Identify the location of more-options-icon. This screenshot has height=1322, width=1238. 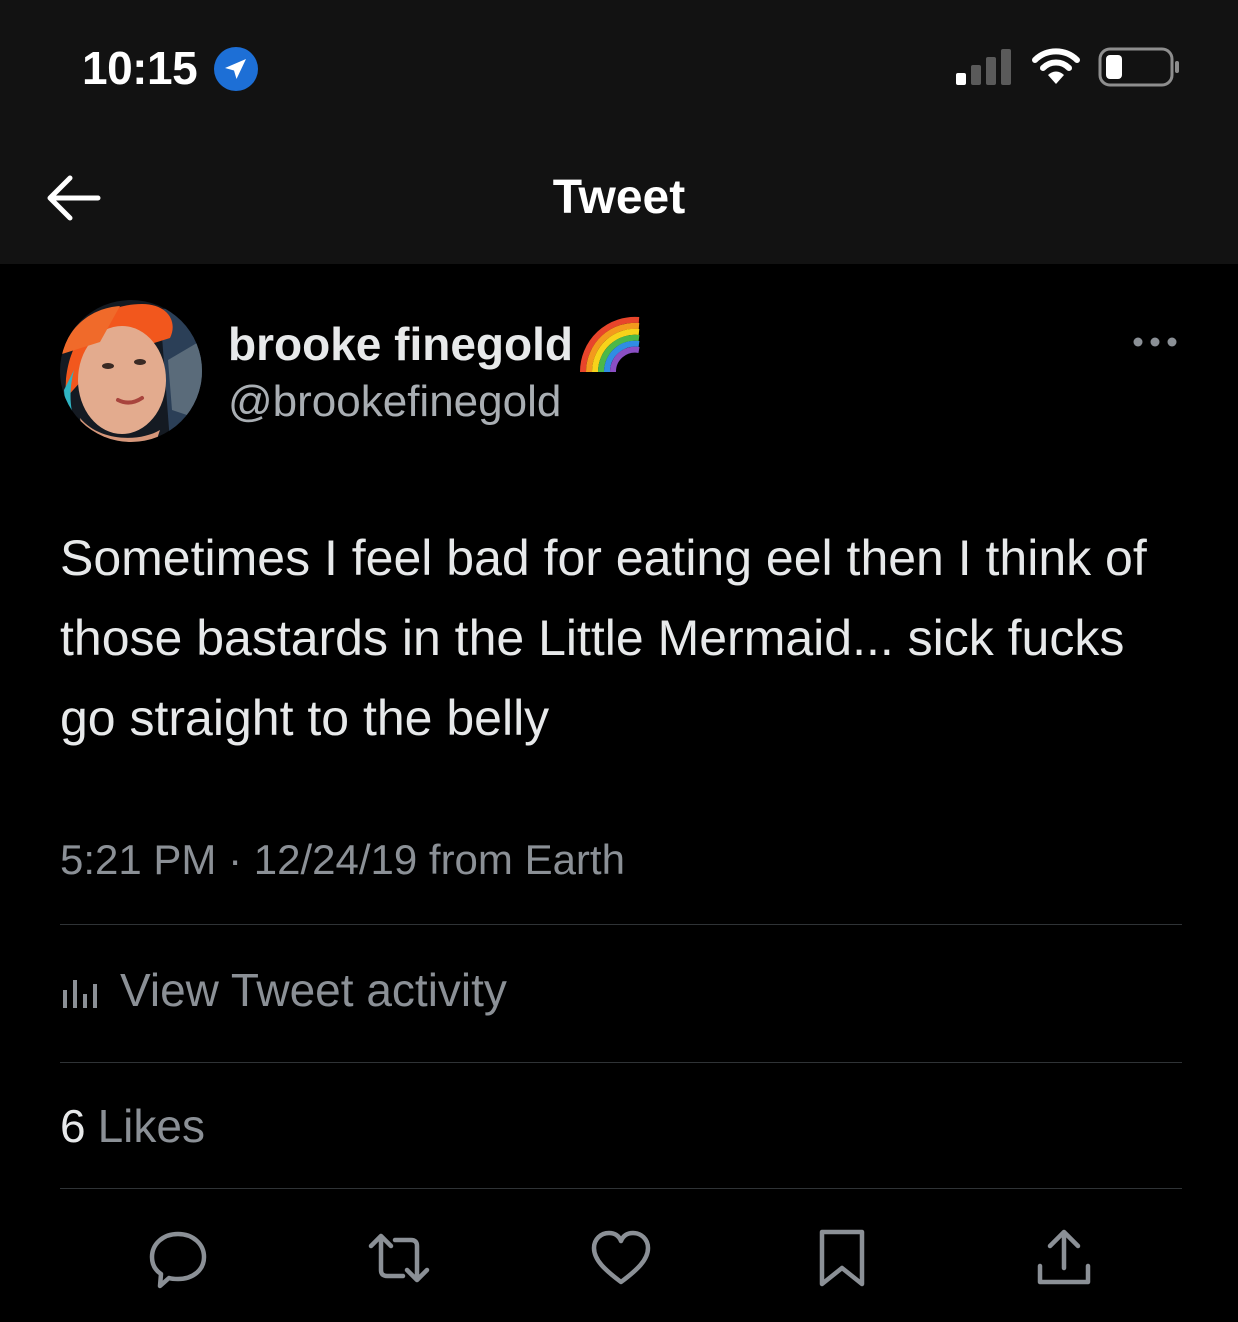
(1155, 342).